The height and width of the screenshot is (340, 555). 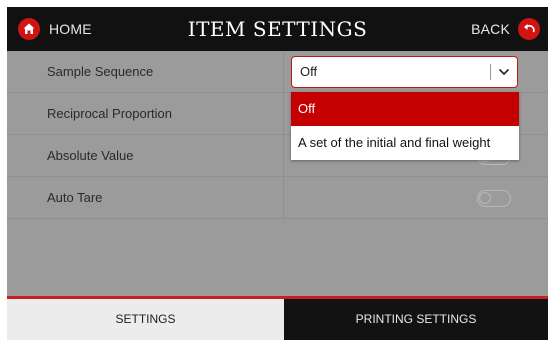 What do you see at coordinates (90, 155) in the screenshot?
I see `setting-label: Absolute Value` at bounding box center [90, 155].